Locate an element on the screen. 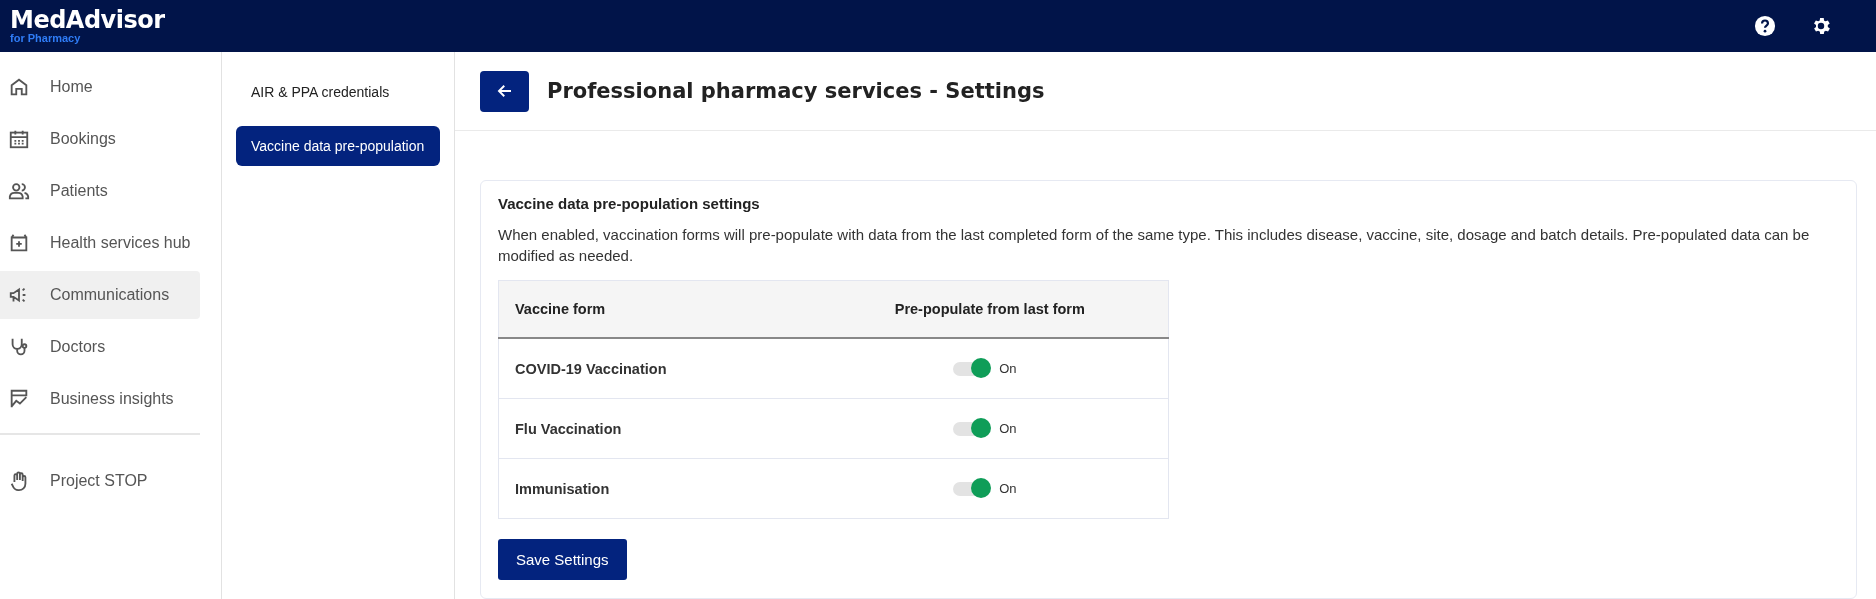  table-cell: COVID-19 Vaccination is located at coordinates (655, 368).